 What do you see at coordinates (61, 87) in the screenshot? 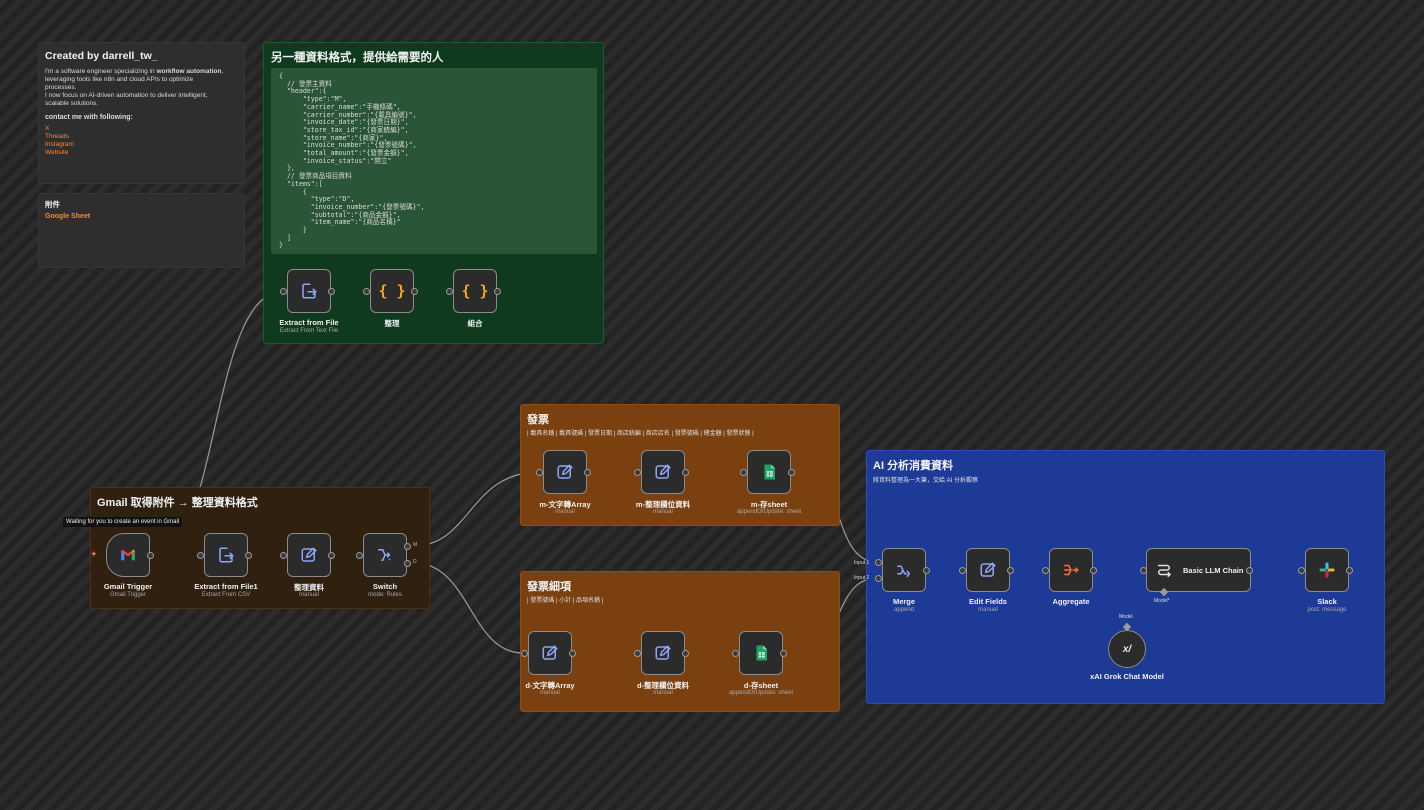
I see `author-line3: processes.` at bounding box center [61, 87].